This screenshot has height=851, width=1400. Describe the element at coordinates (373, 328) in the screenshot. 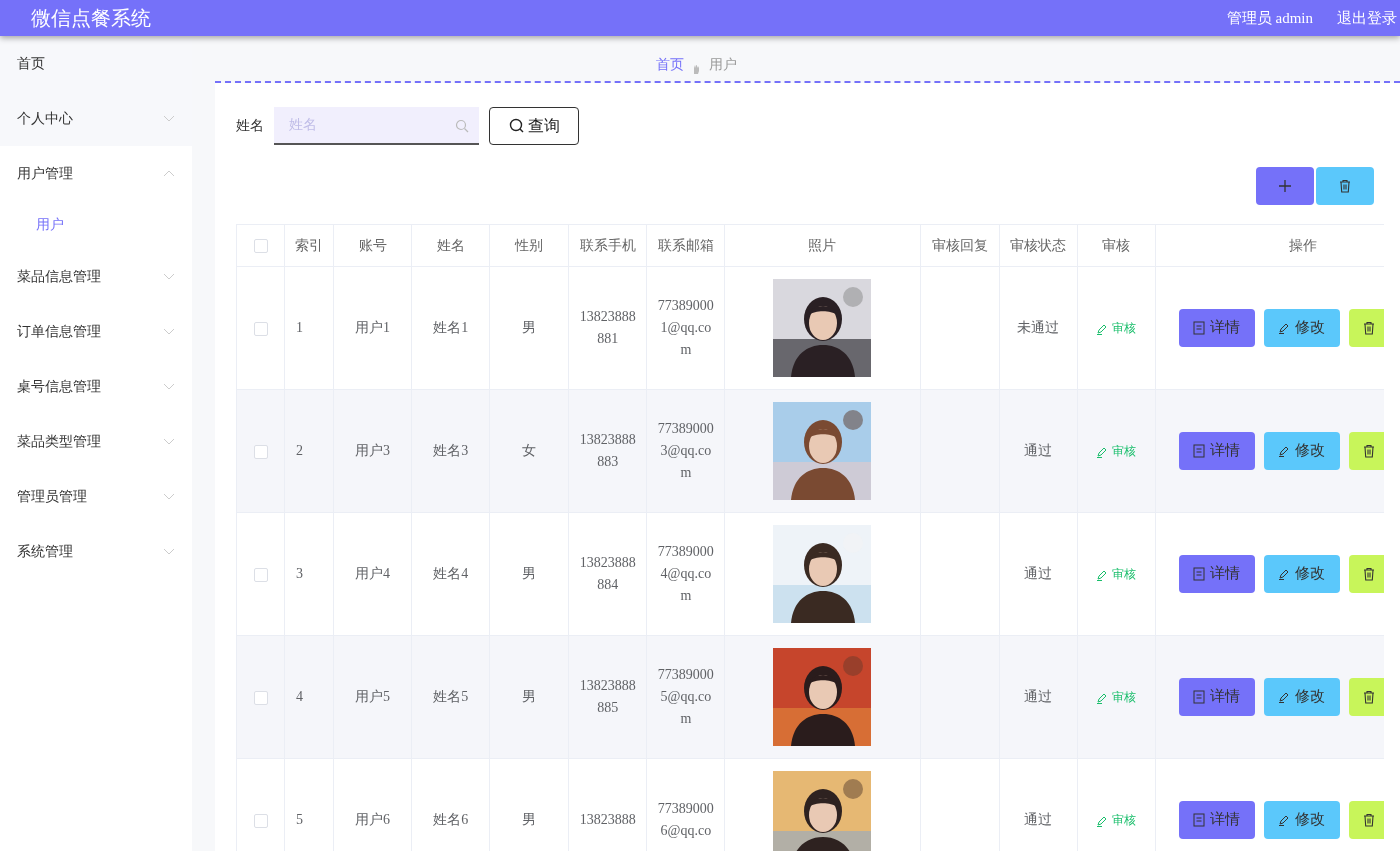

I see `table-cell-text: 用户1` at that location.